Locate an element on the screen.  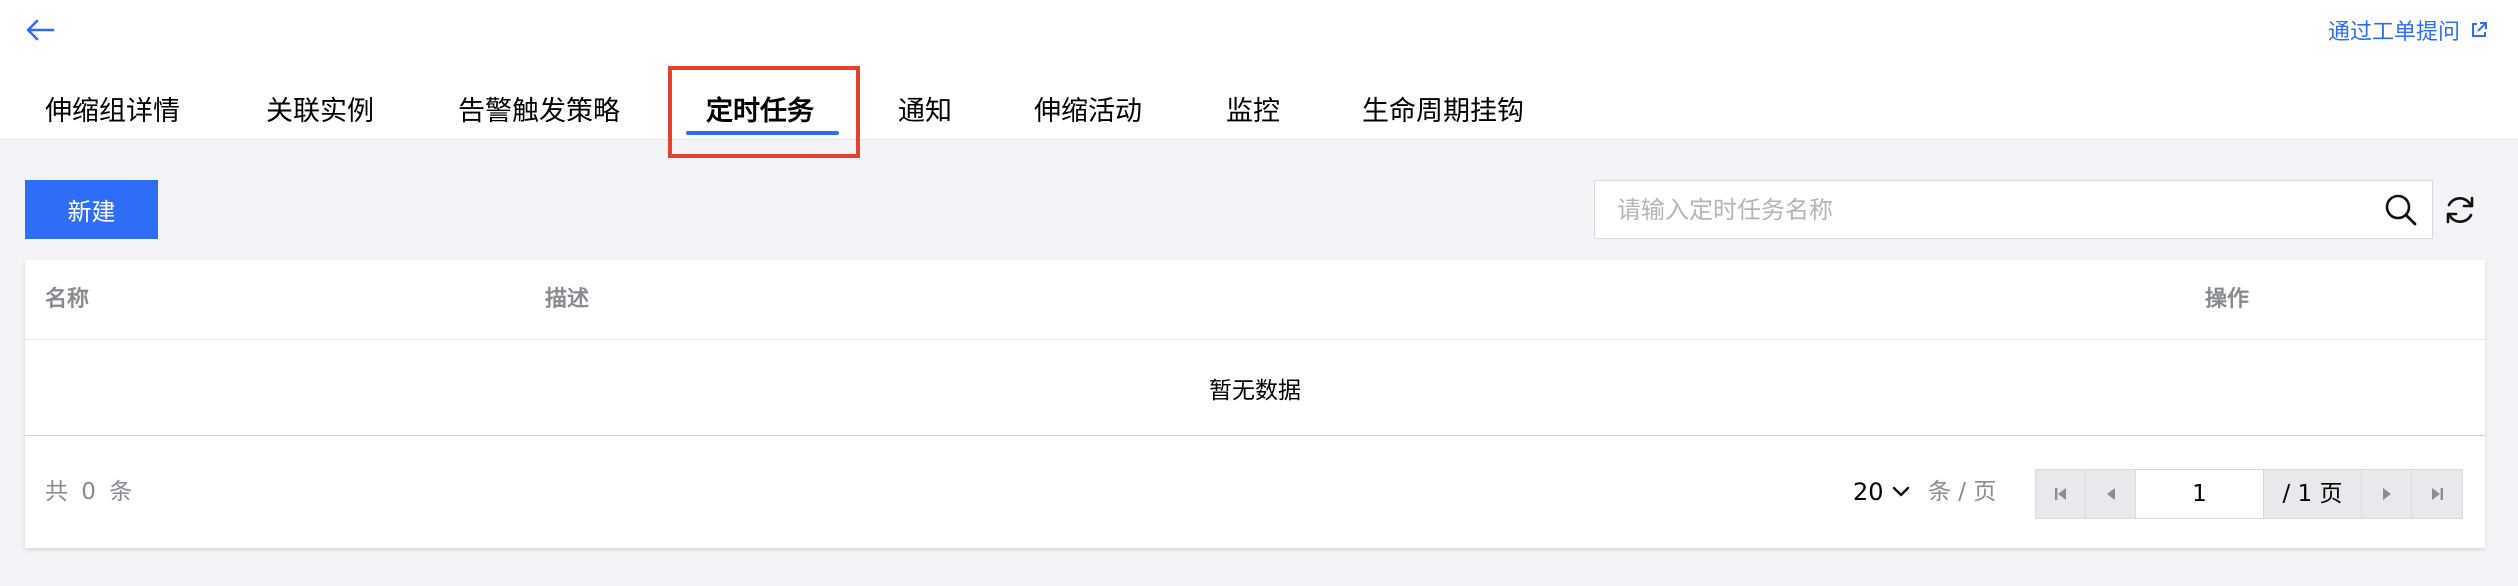
page-number-input is located at coordinates (2200, 494).